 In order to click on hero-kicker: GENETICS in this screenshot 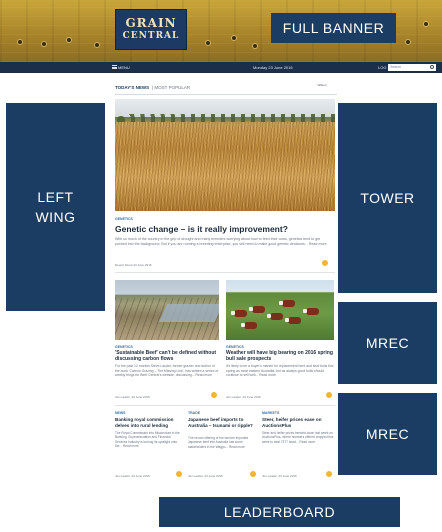, I will do `click(124, 219)`.